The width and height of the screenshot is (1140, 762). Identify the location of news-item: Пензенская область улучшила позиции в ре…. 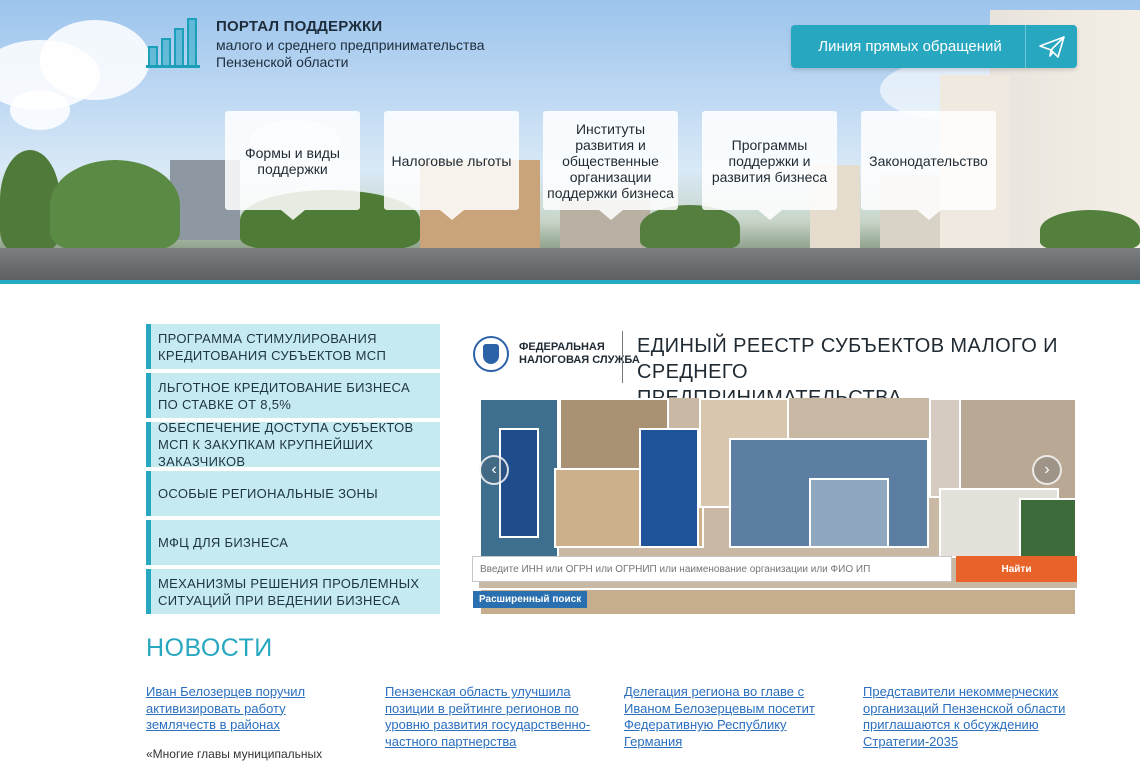
(492, 717).